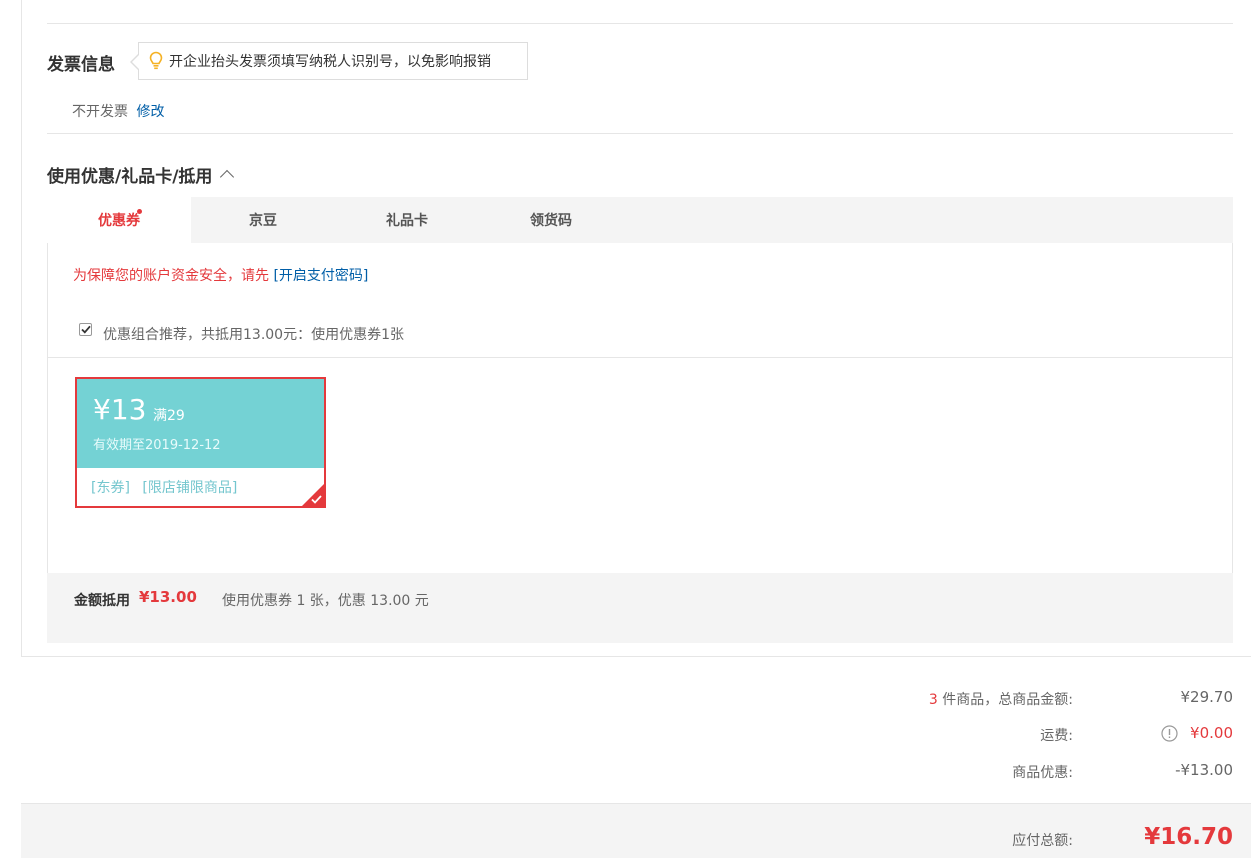 The image size is (1251, 858). Describe the element at coordinates (110, 488) in the screenshot. I see `coupon-tag-dongquan: [东券]` at that location.